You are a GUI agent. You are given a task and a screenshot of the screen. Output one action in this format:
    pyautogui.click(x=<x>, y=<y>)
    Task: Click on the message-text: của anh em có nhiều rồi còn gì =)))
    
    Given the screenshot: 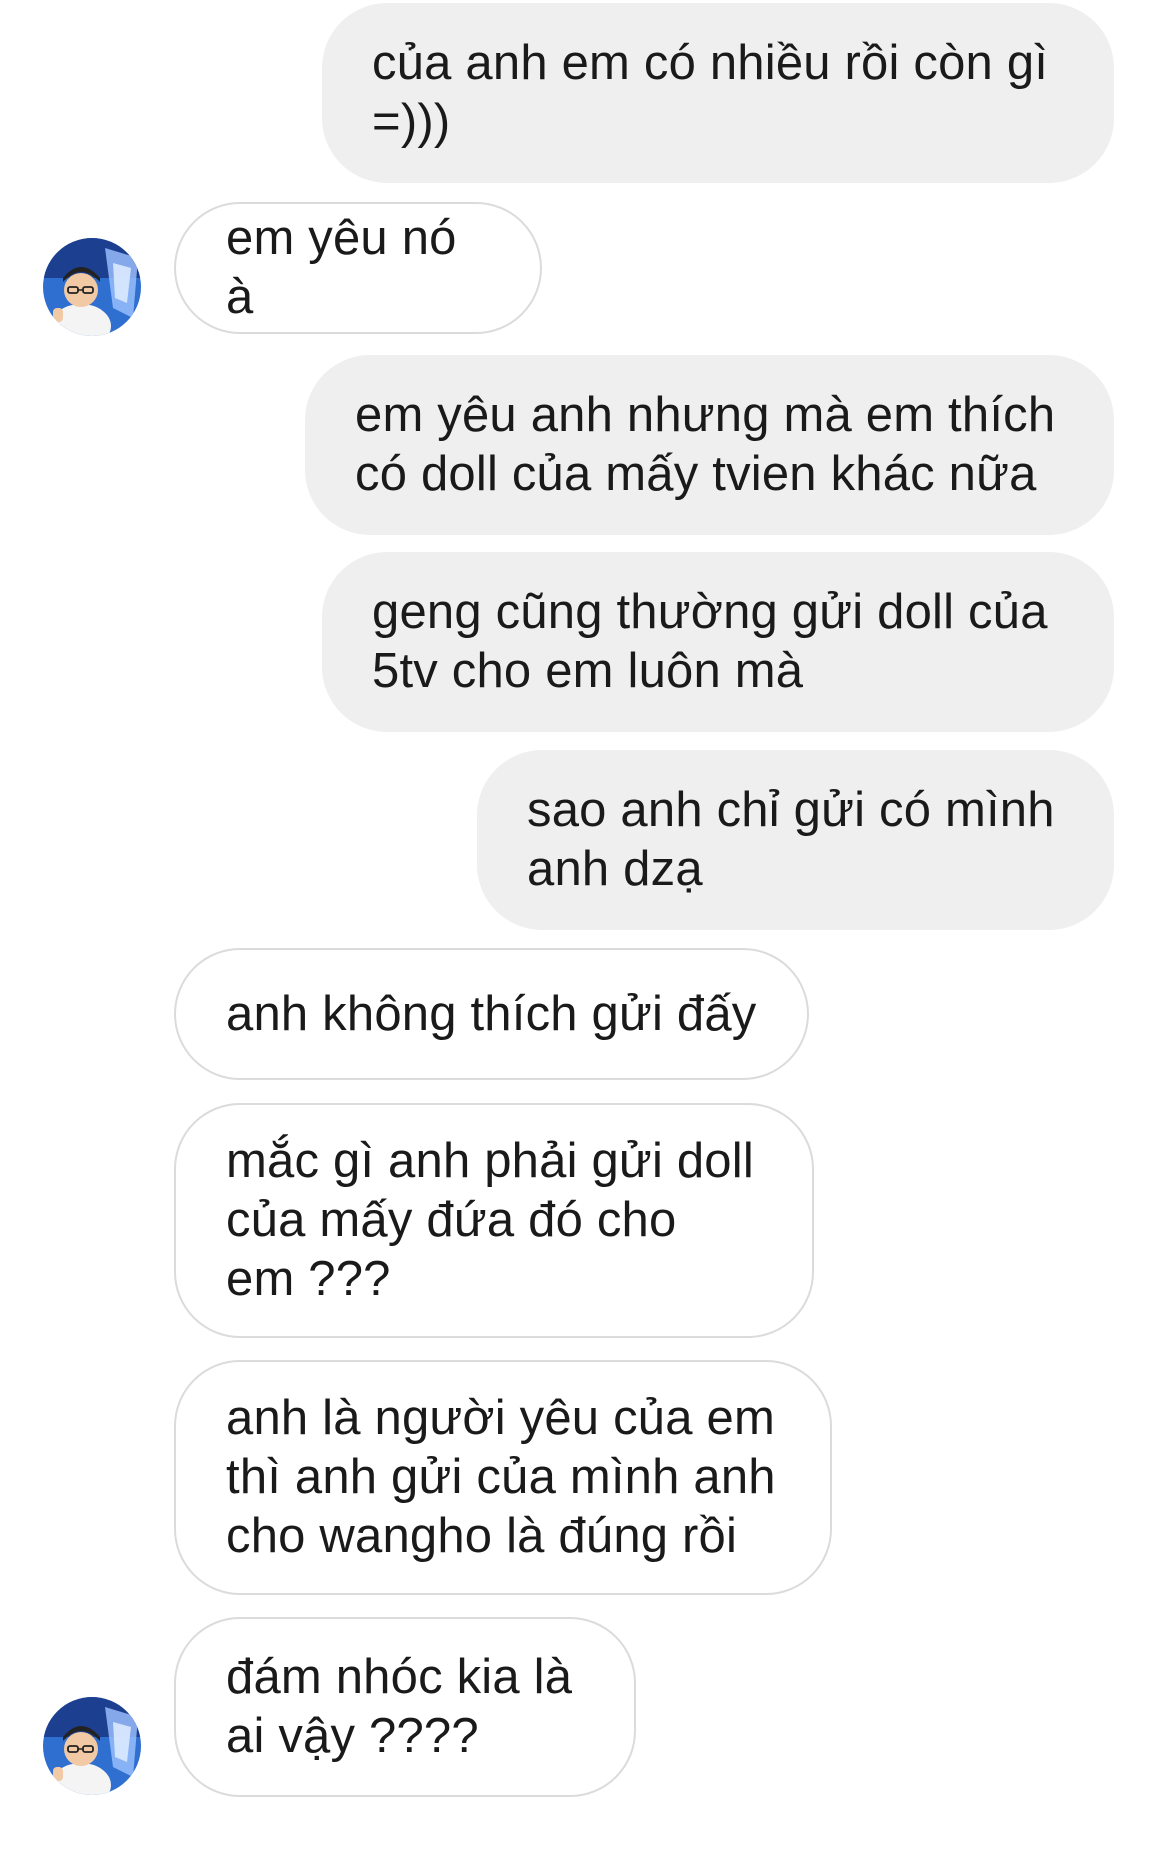 What is the action you would take?
    pyautogui.click(x=710, y=92)
    